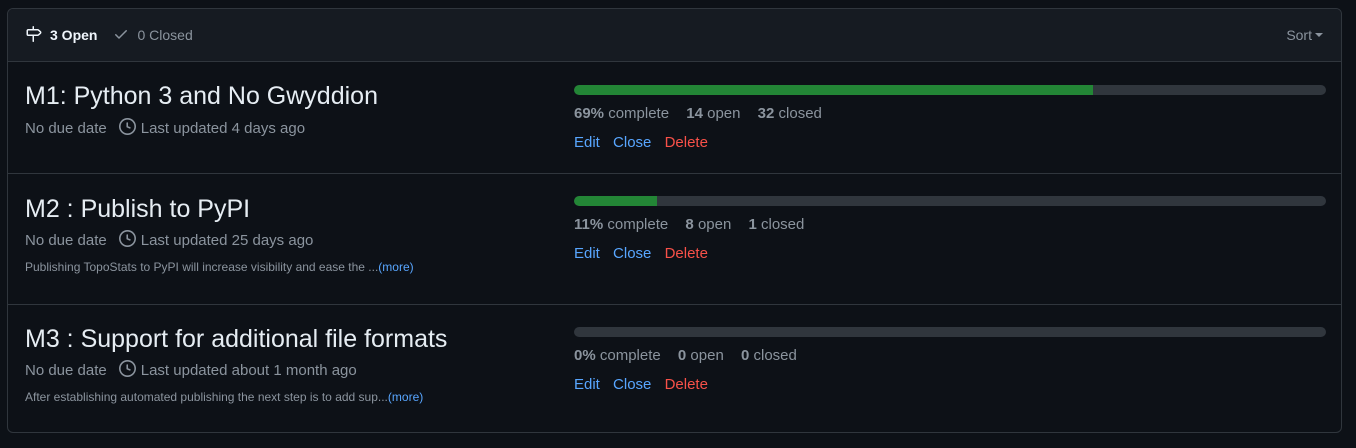  I want to click on sort-label: Sort, so click(1299, 35).